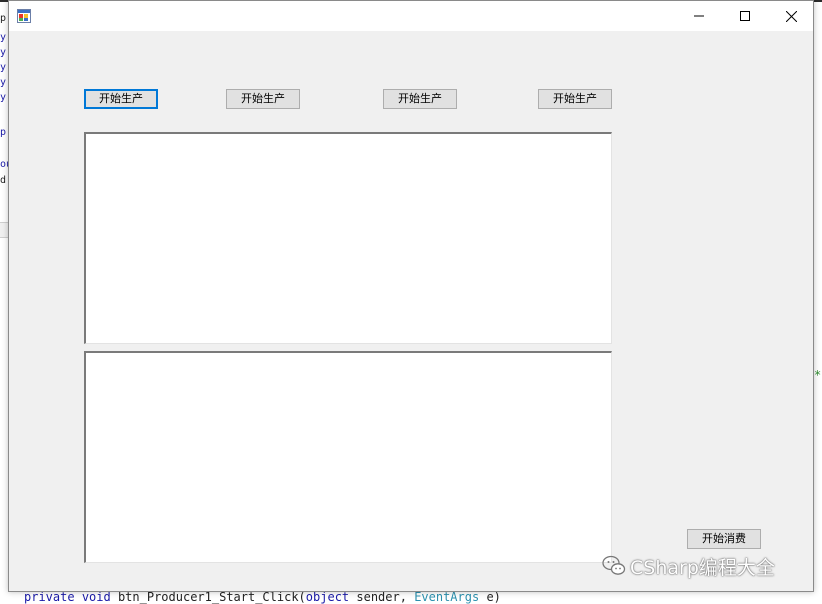 This screenshot has height=604, width=822. What do you see at coordinates (3, 180) in the screenshot?
I see `ide-gutter-line: d` at bounding box center [3, 180].